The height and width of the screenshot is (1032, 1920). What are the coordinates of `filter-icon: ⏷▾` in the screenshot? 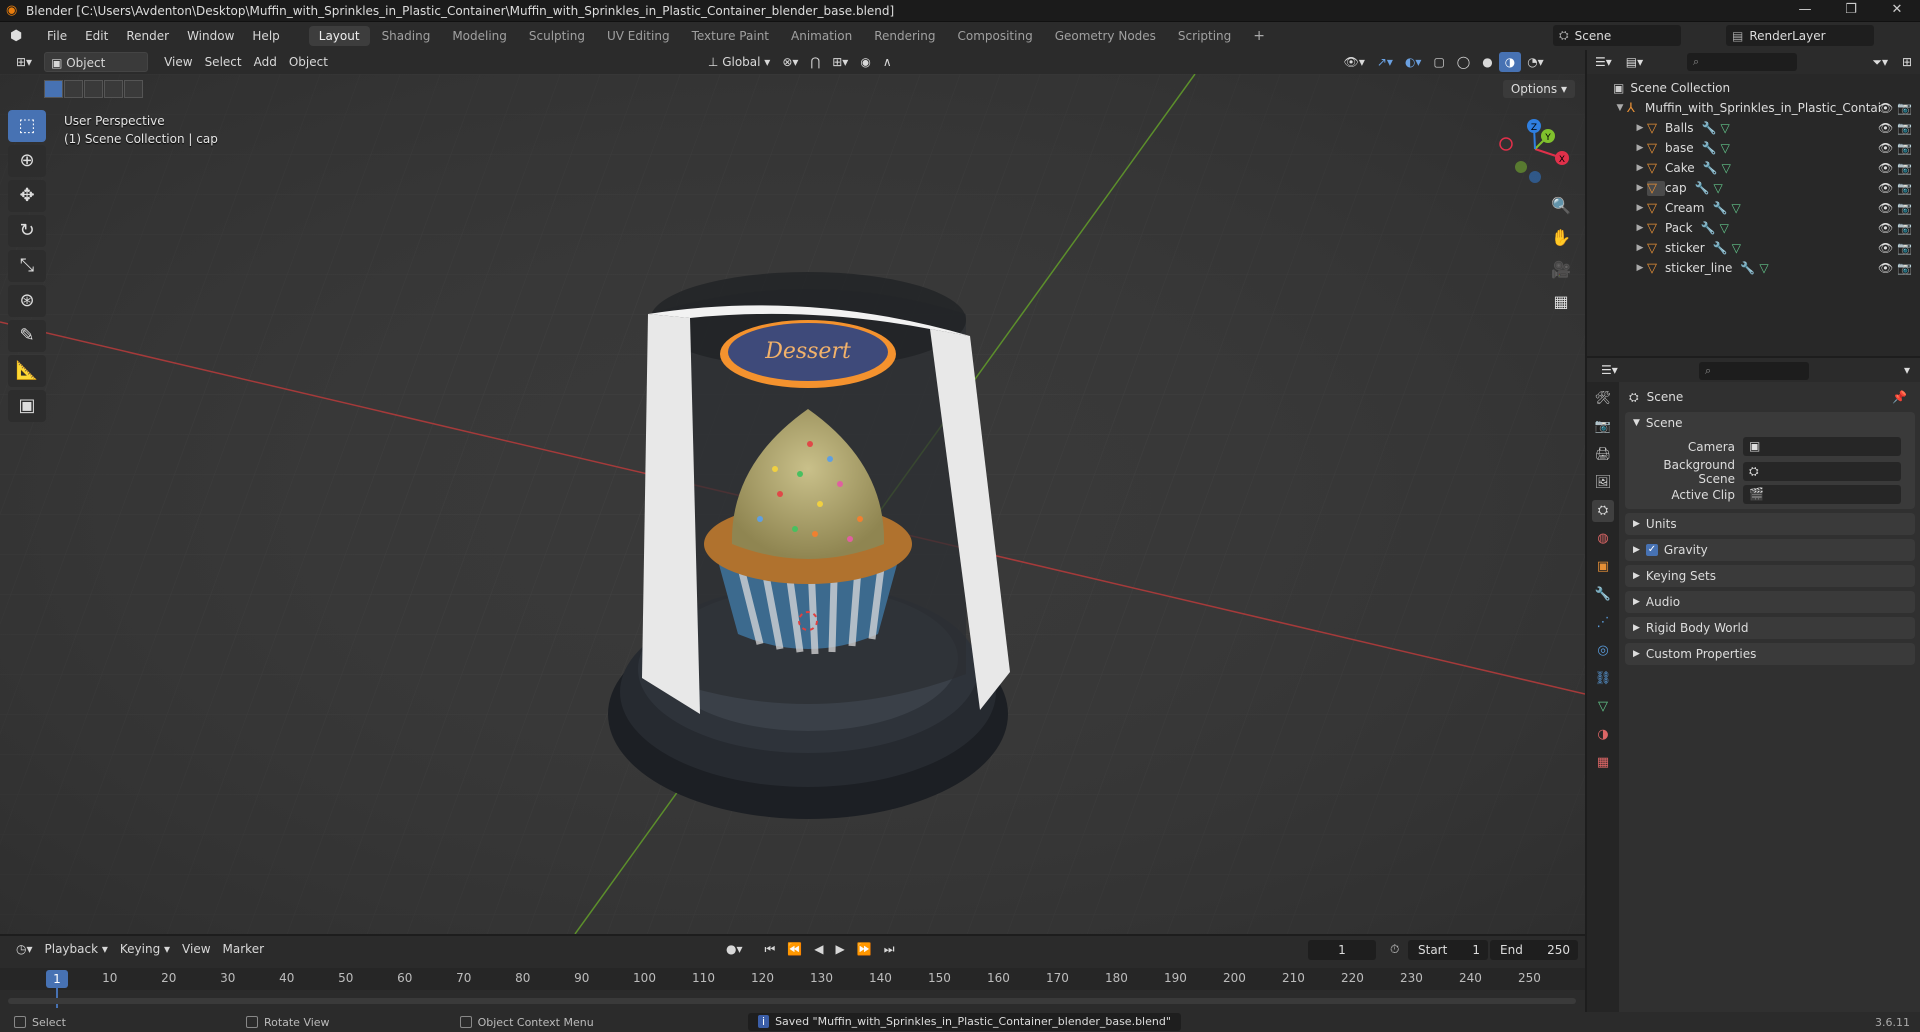 It's located at (1880, 62).